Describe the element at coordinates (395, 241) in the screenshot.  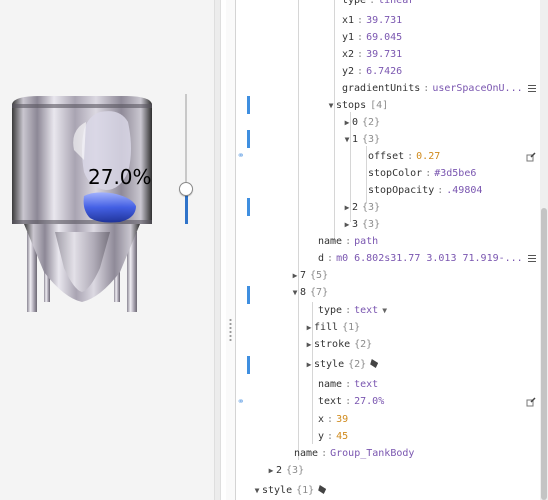
I see `tree-row-name-path: name: path` at that location.